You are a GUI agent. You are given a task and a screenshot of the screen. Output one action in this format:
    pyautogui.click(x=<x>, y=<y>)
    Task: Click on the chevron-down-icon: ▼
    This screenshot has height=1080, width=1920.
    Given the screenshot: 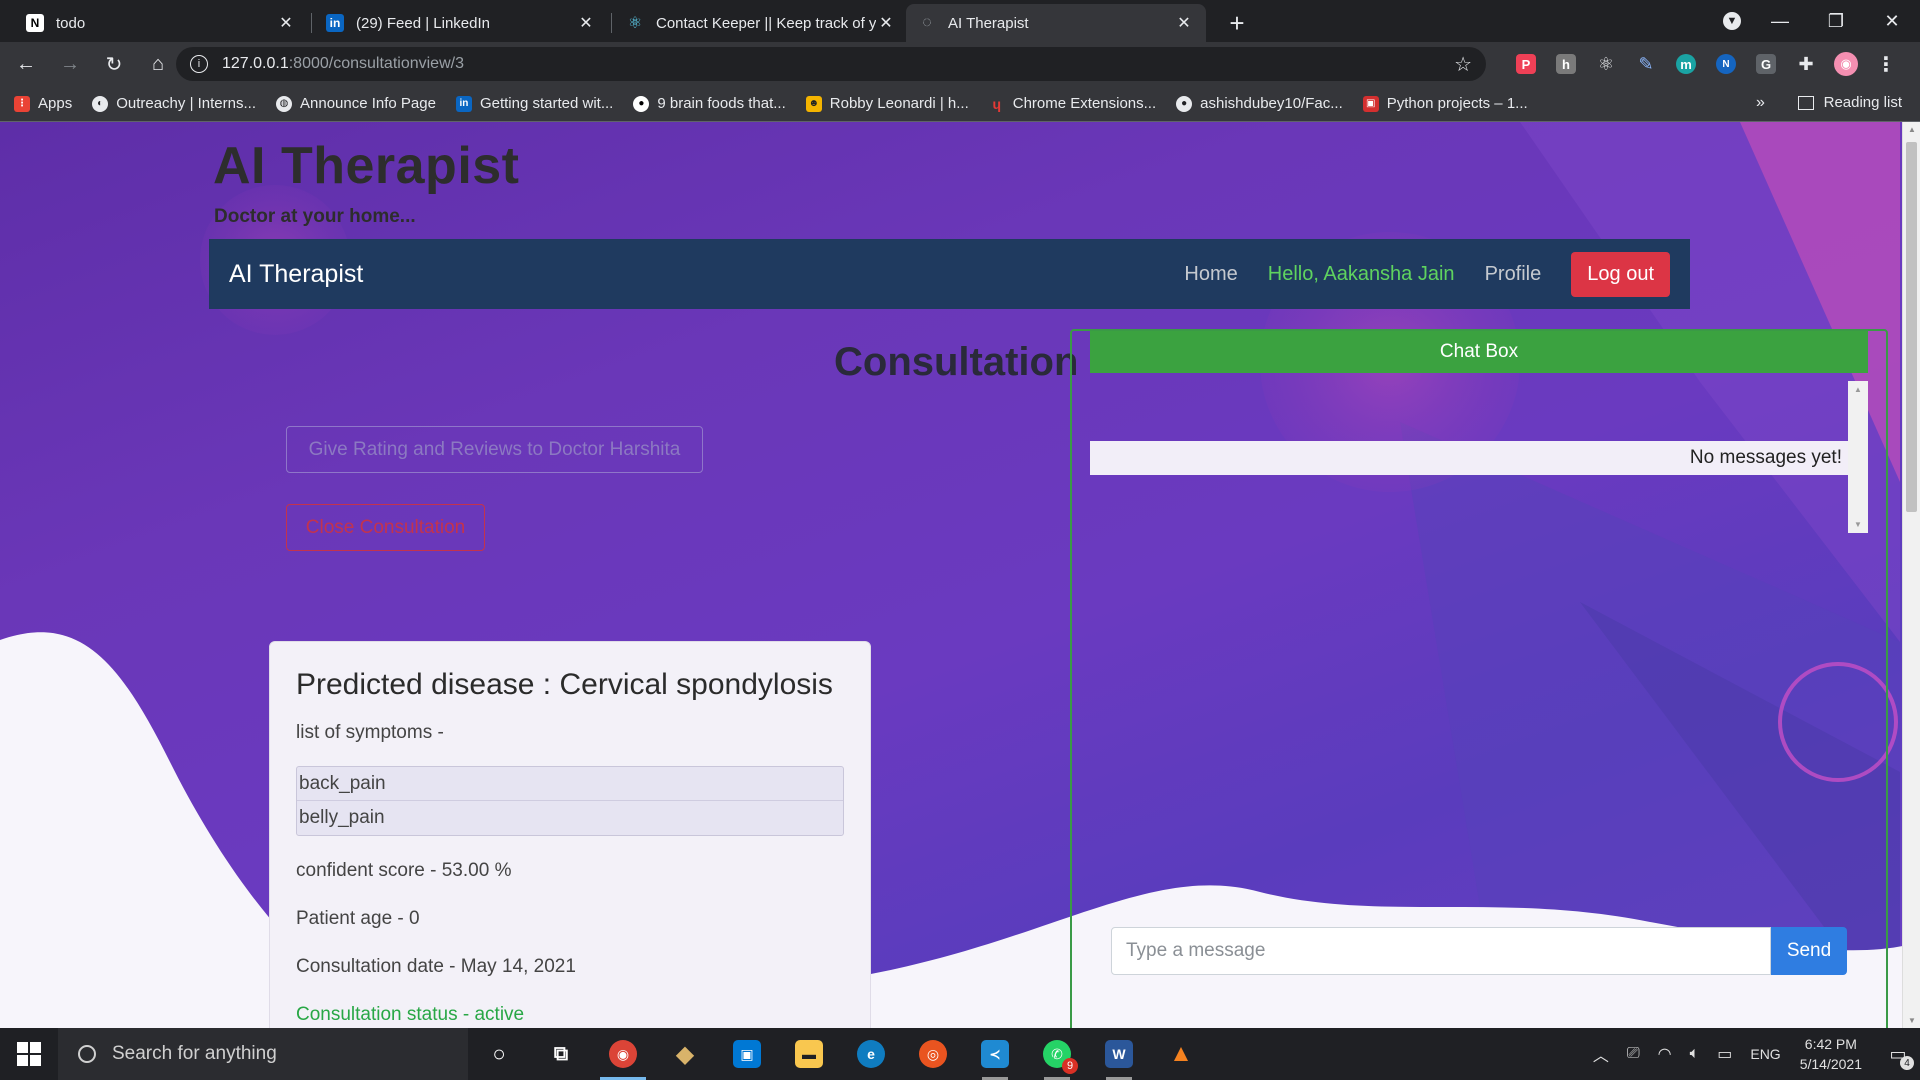 What is the action you would take?
    pyautogui.click(x=1732, y=21)
    